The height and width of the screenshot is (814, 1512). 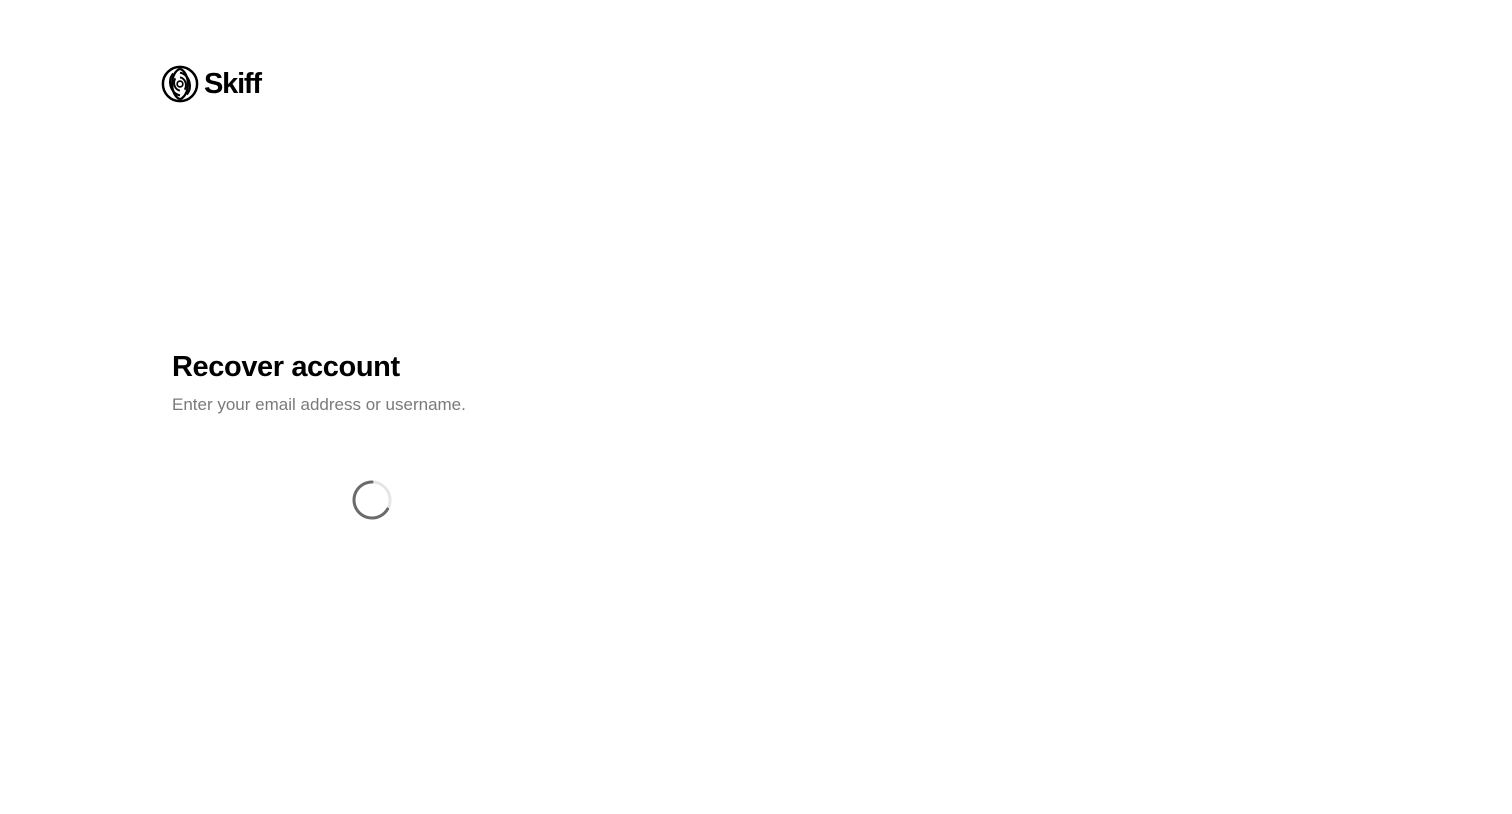 I want to click on page-subtitle: Enter your email address or username., so click(x=319, y=404).